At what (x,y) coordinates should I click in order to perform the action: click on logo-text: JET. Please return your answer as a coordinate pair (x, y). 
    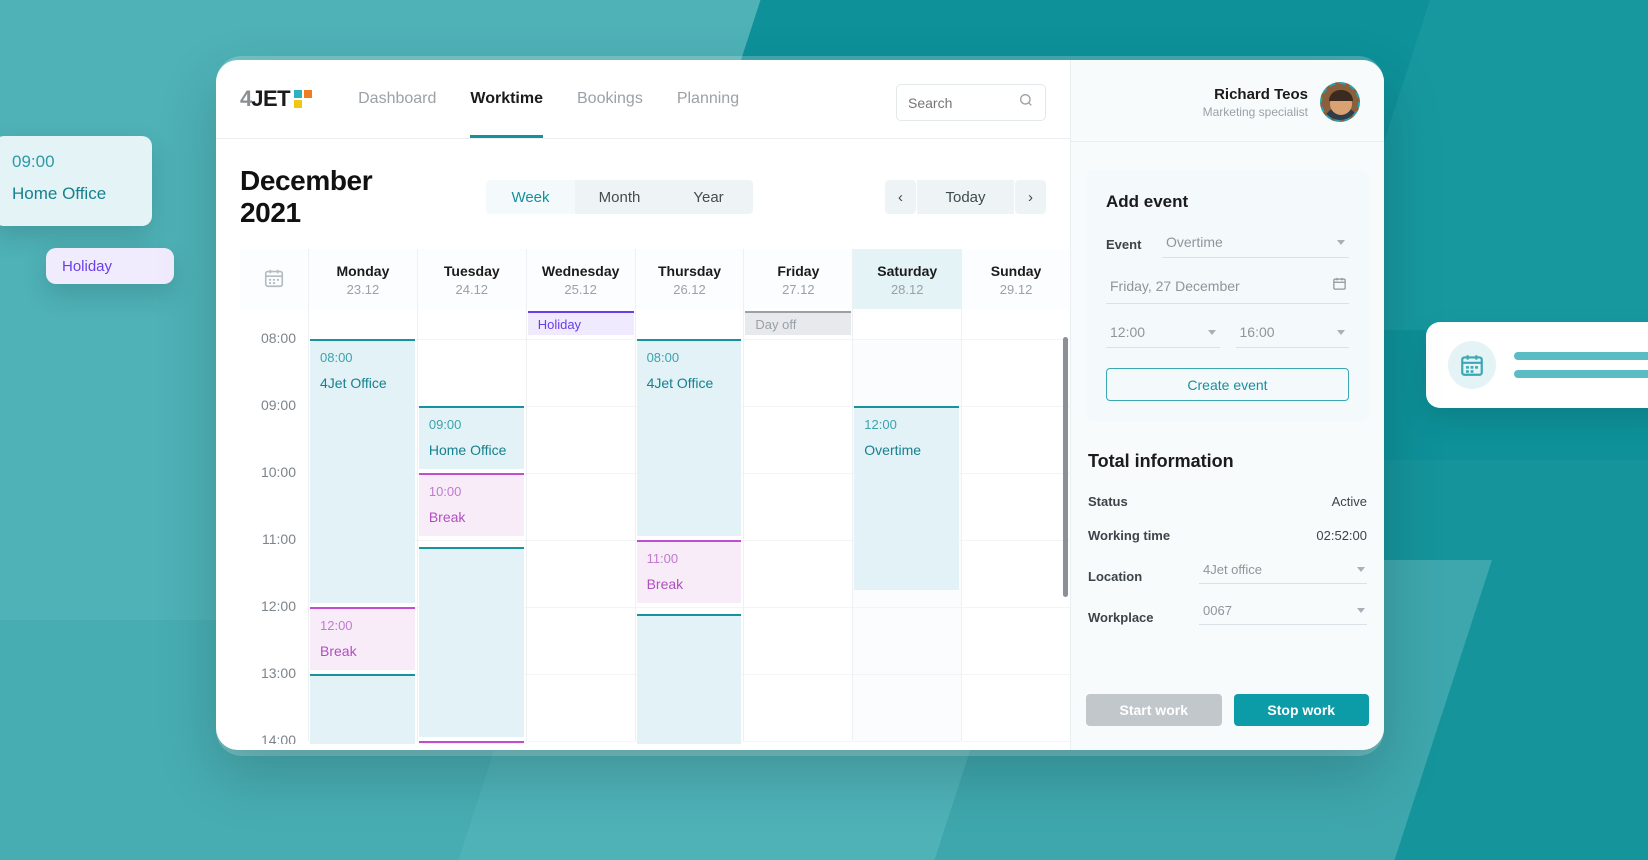
    Looking at the image, I should click on (271, 98).